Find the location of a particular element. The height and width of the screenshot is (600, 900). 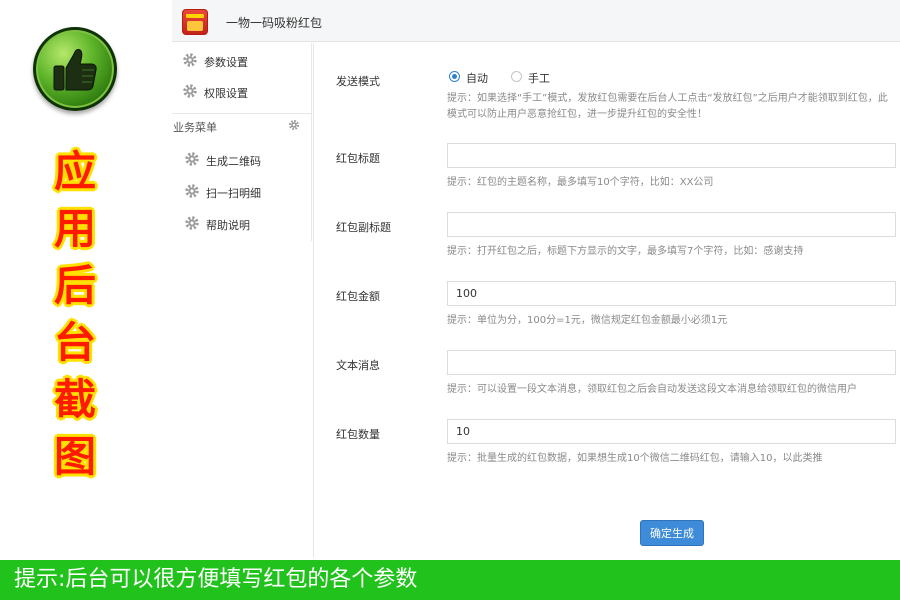

promo-char: 用 is located at coordinates (74, 228).